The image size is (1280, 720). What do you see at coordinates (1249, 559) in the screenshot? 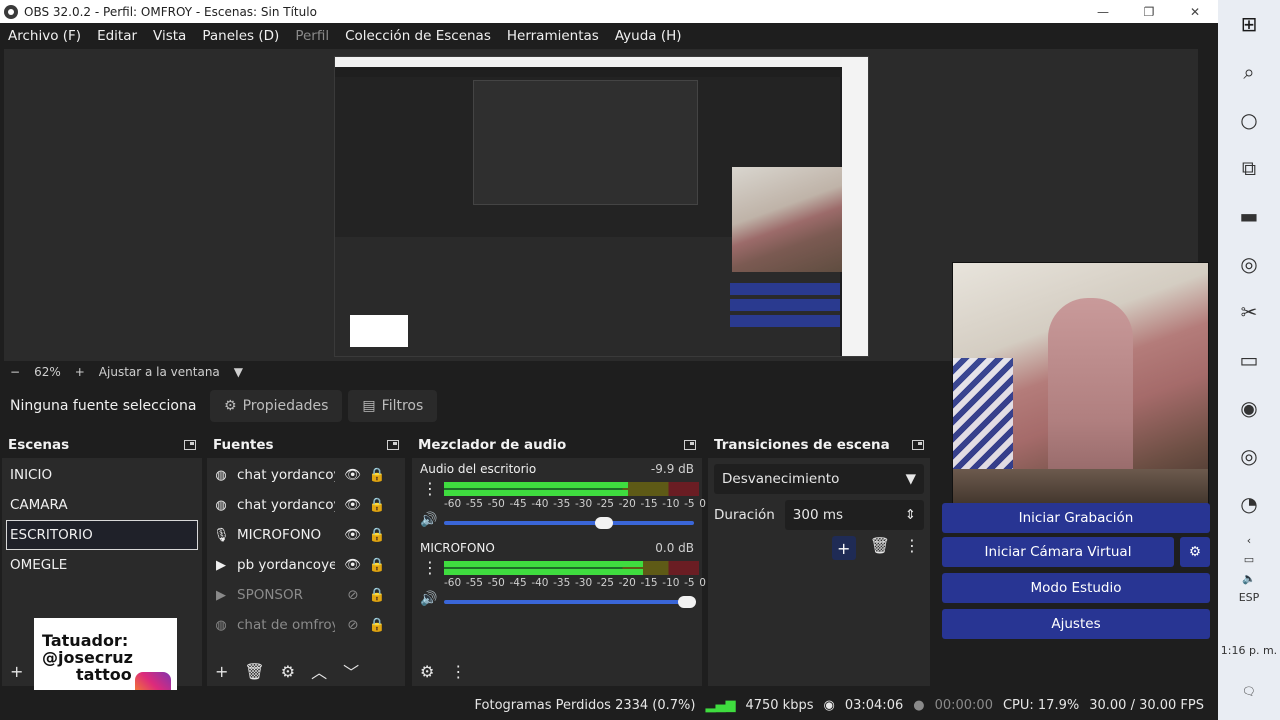
I see `network-icon: ▭` at bounding box center [1249, 559].